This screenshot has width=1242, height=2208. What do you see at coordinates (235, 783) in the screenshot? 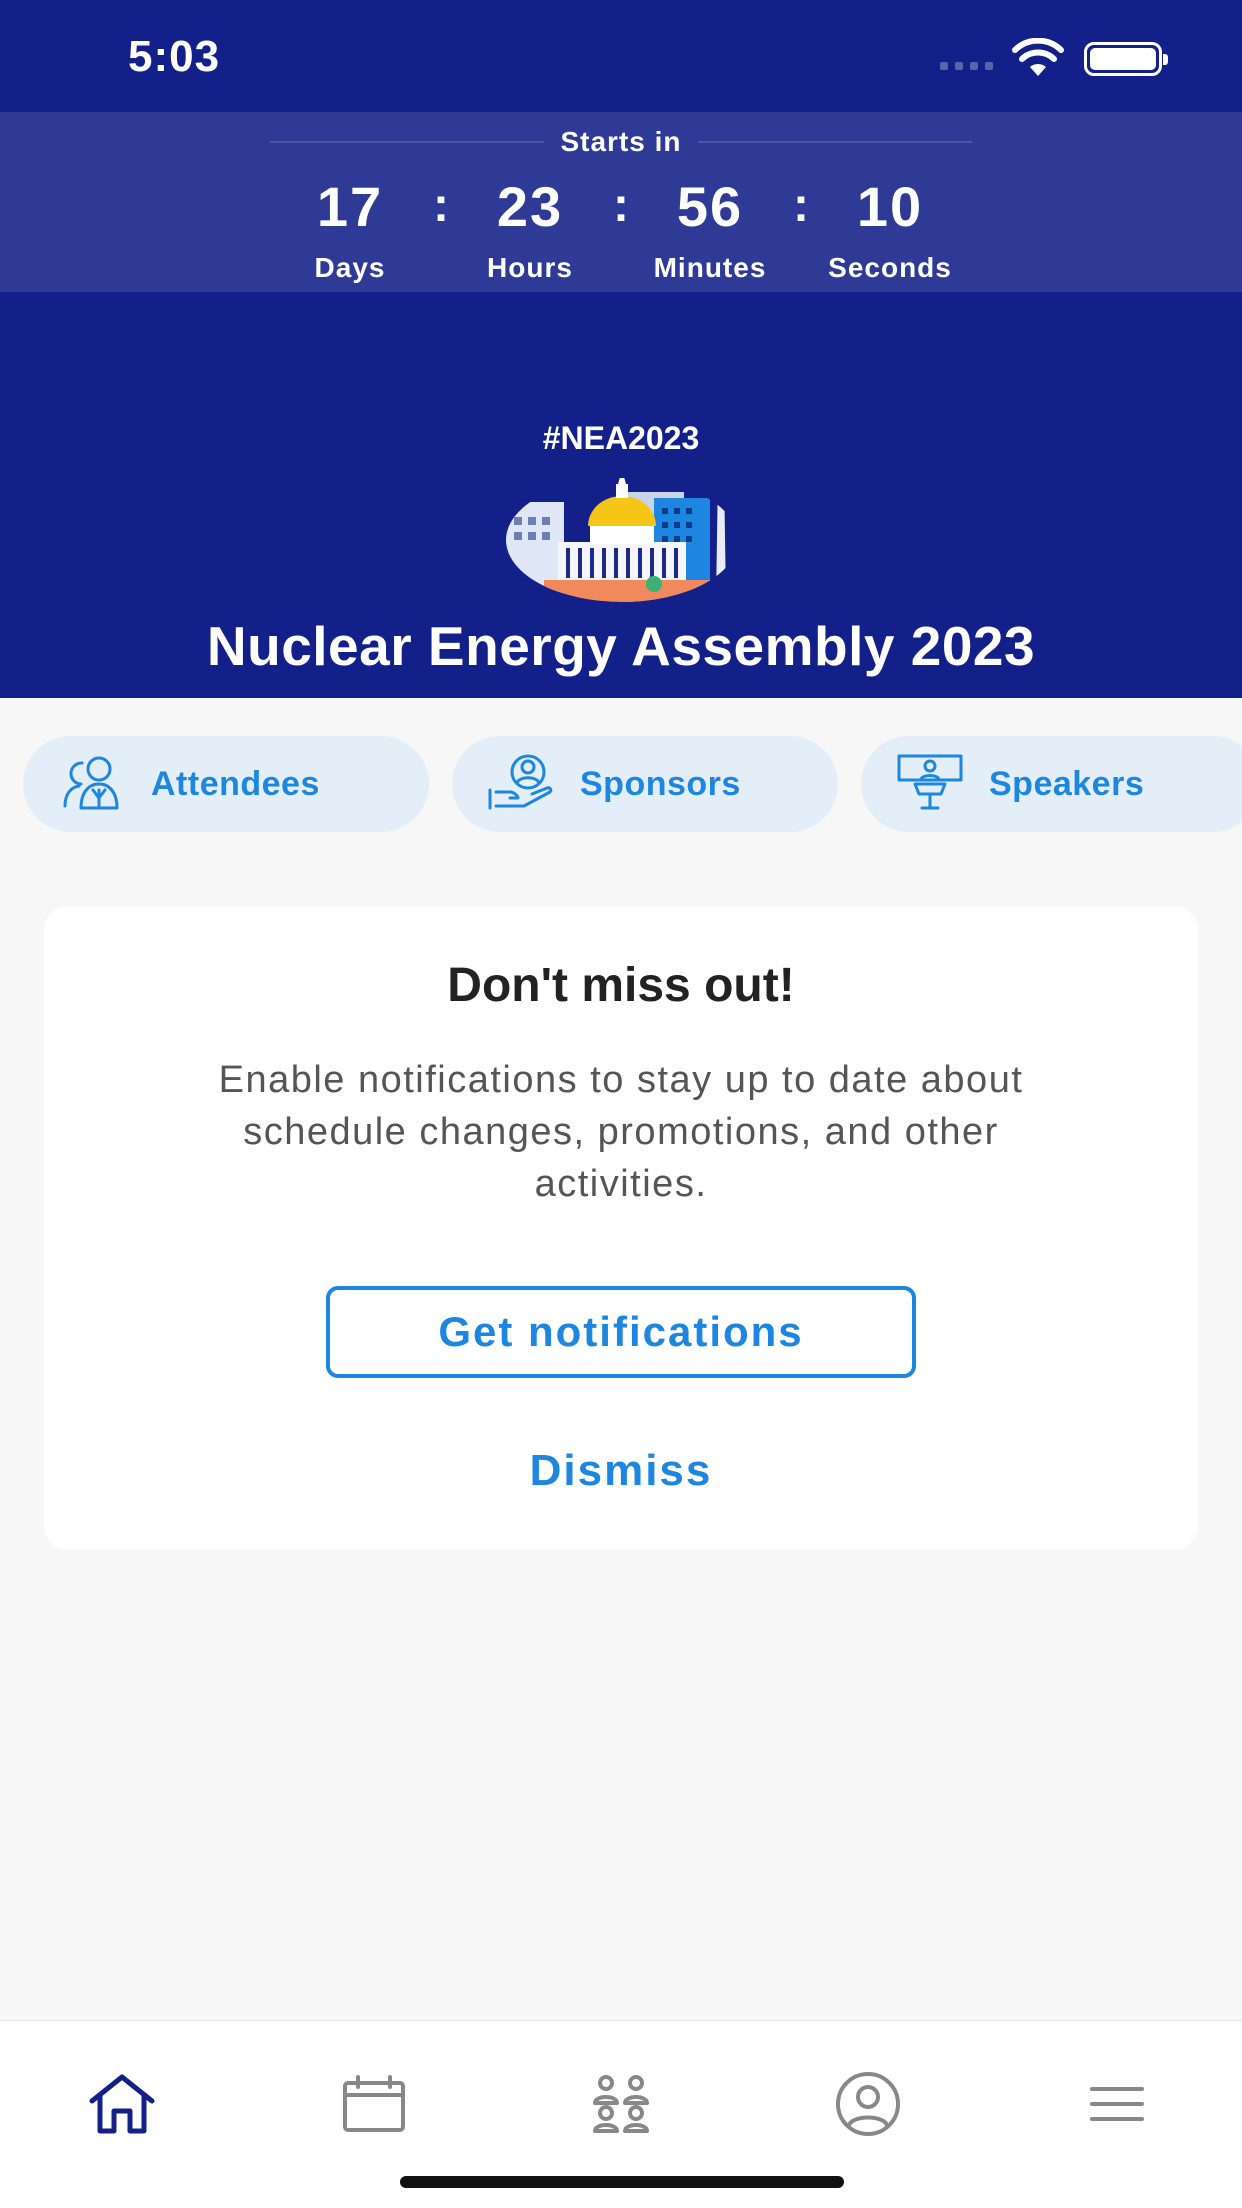
I see `attendees-label: Attendees` at bounding box center [235, 783].